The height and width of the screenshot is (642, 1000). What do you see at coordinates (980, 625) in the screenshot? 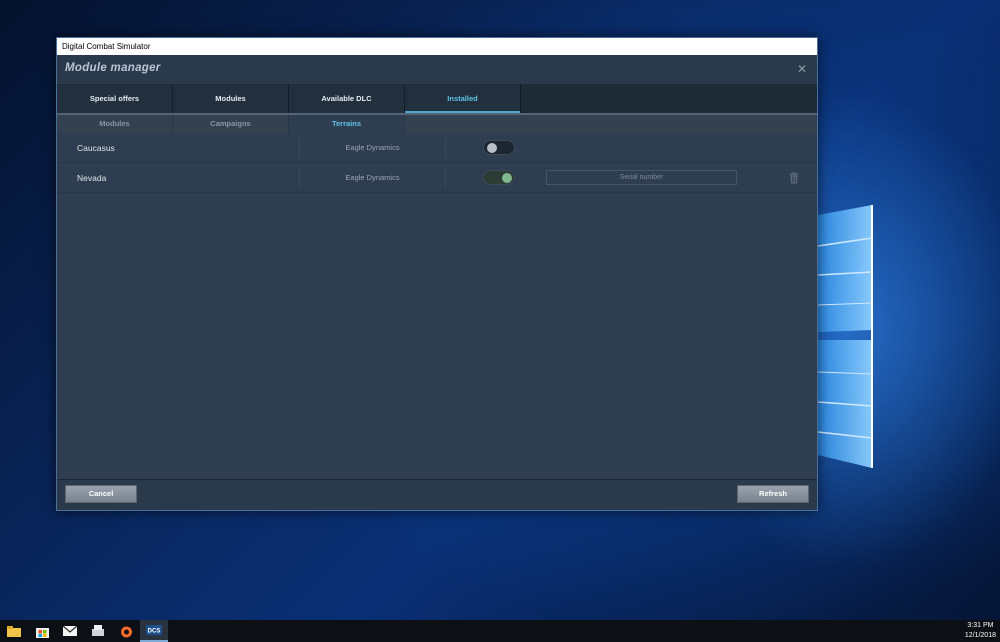
I see `clock-time: 3:31 PM` at bounding box center [980, 625].